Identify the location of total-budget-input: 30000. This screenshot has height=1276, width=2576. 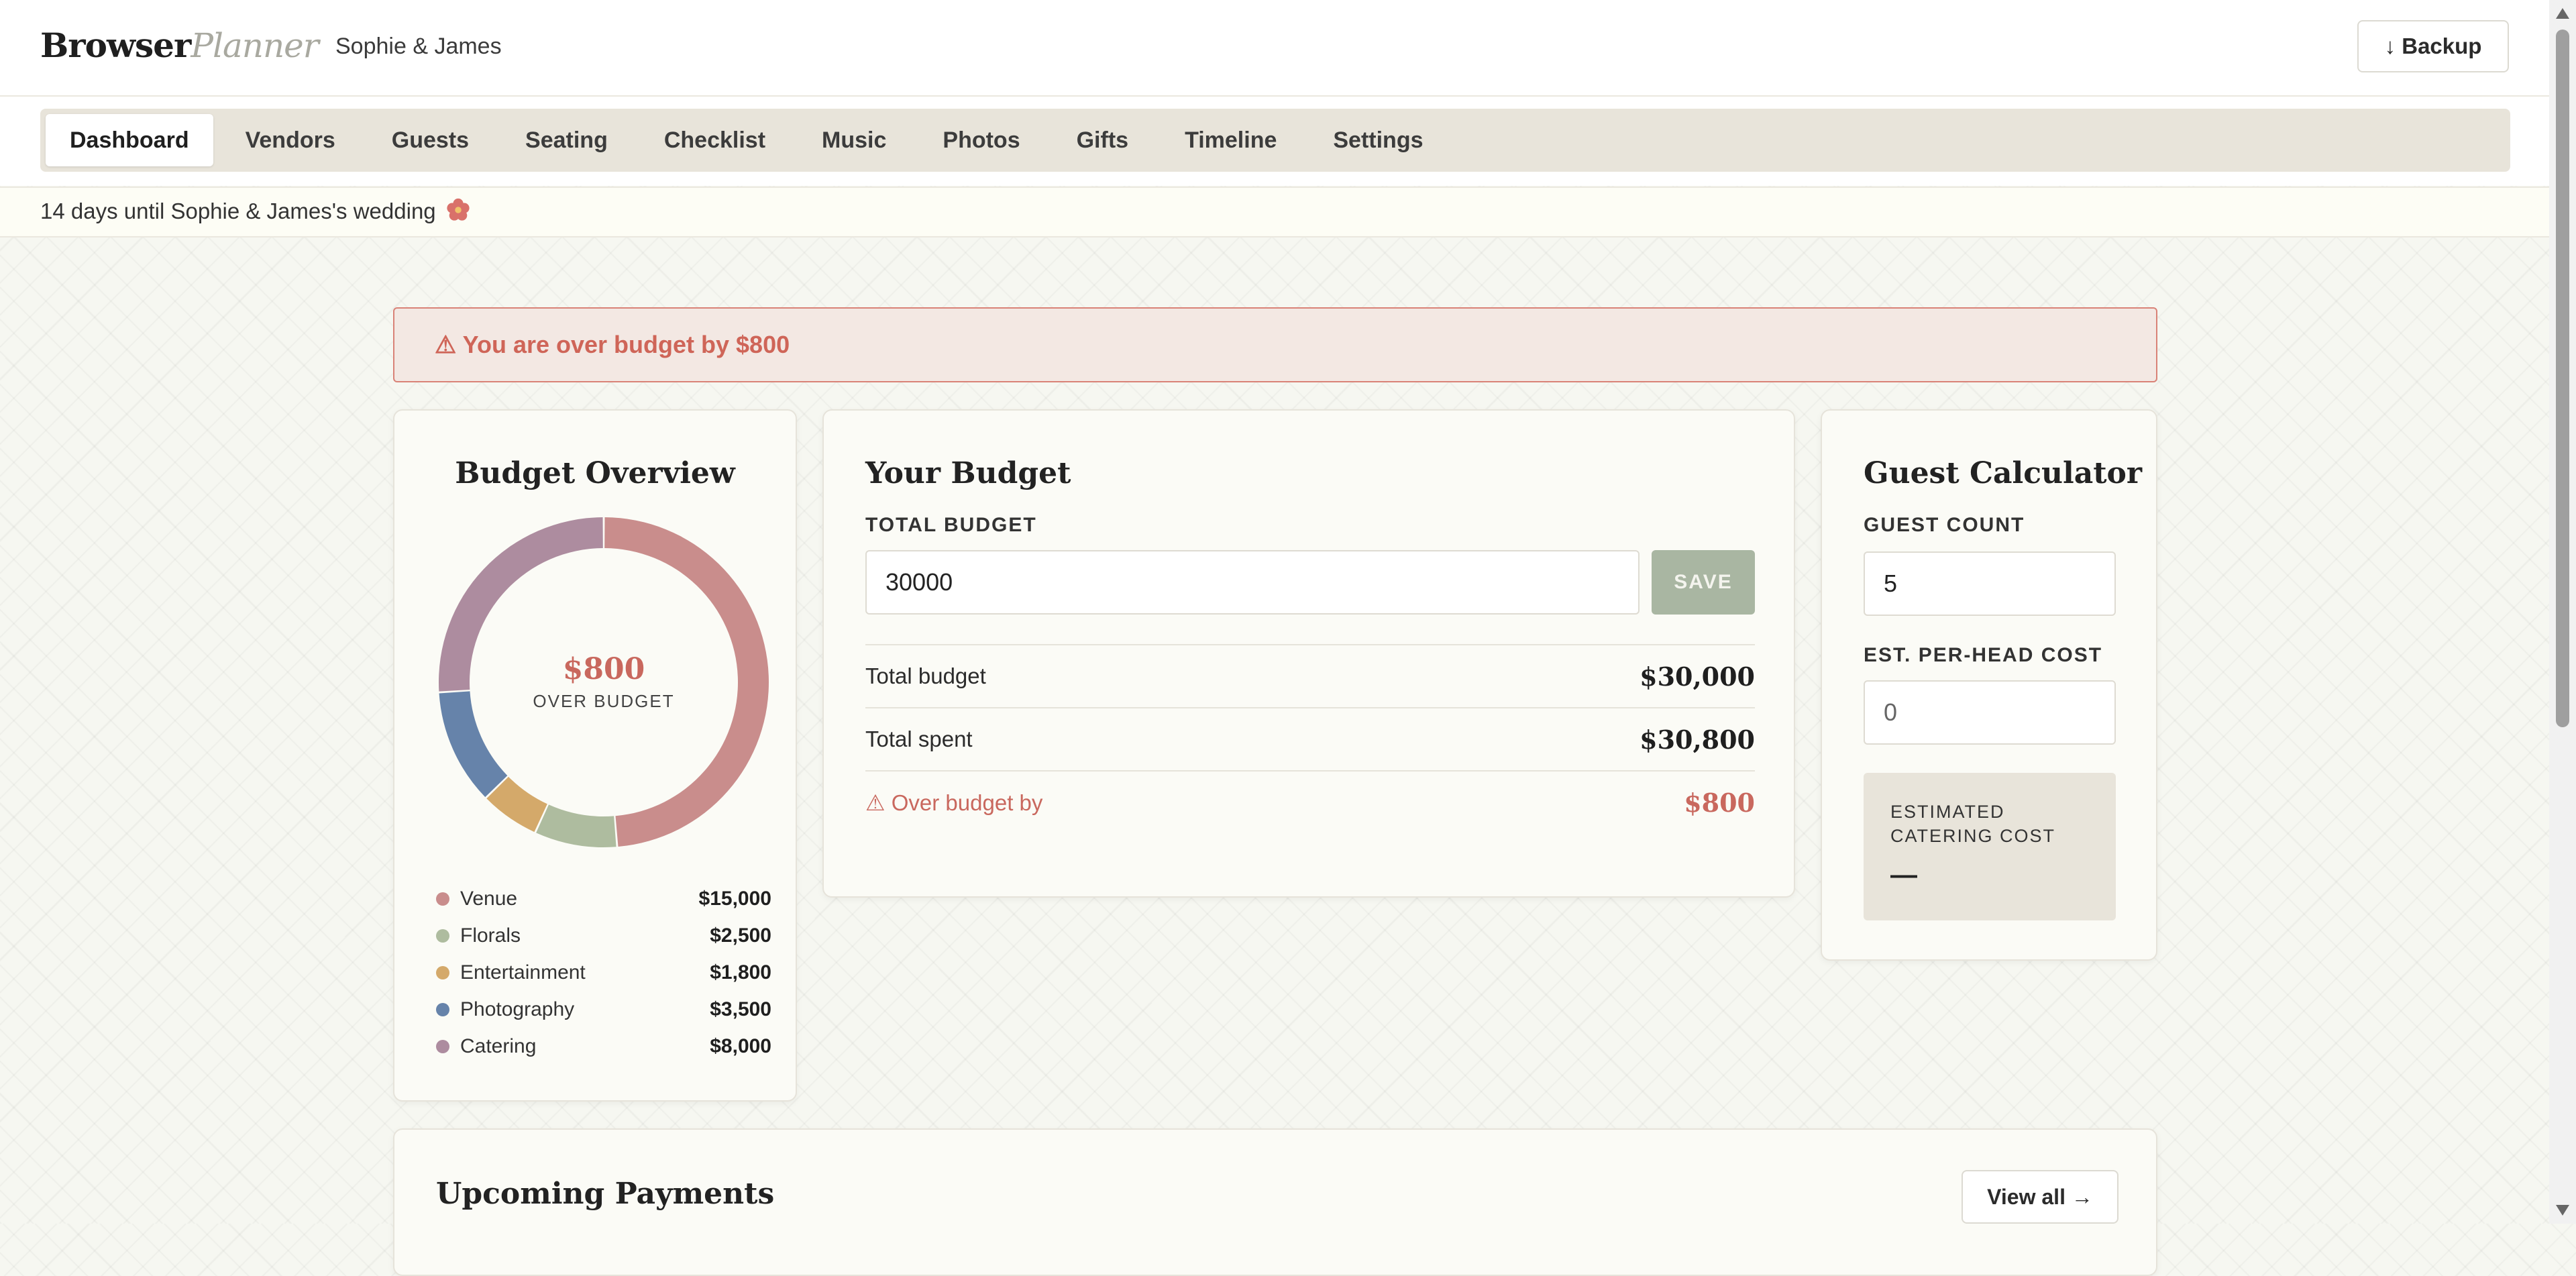
(1252, 582).